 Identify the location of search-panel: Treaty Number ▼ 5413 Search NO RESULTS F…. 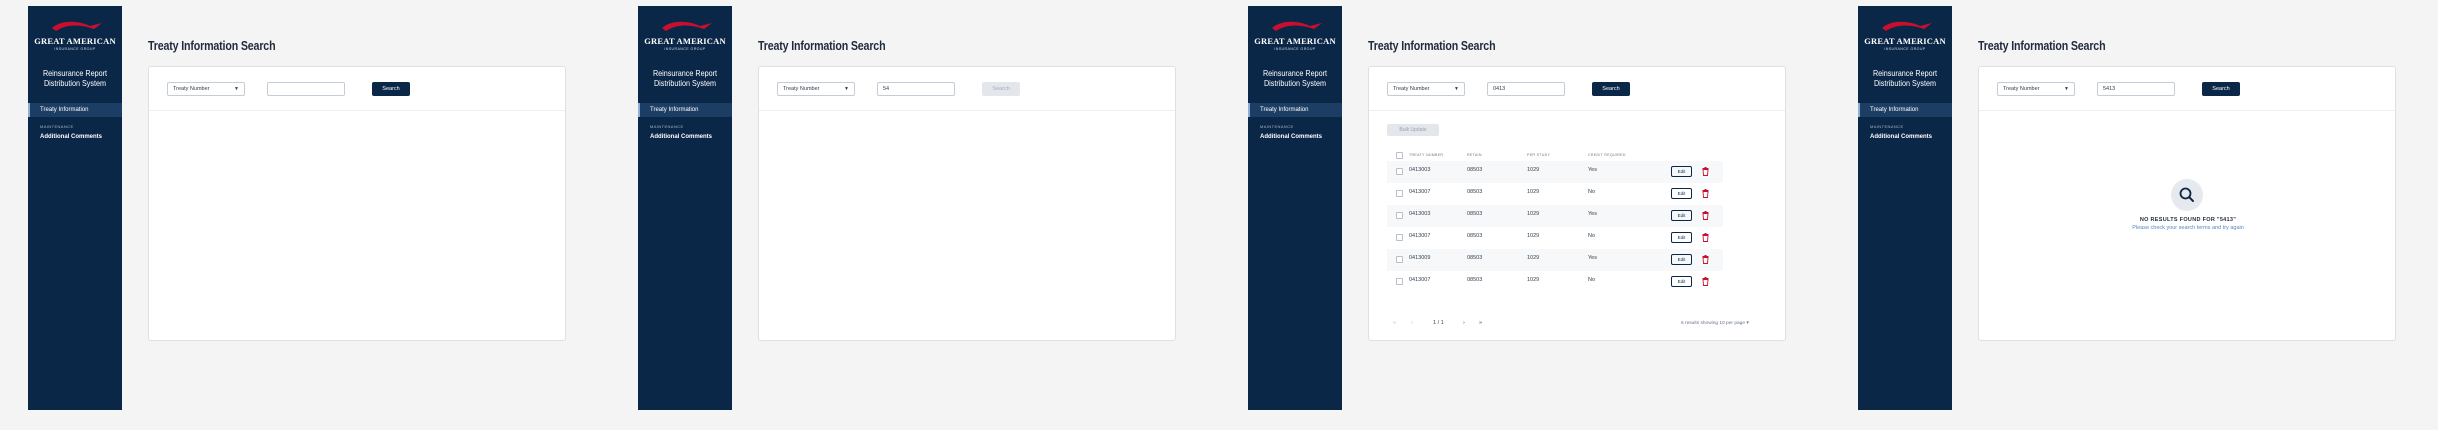
(2187, 203).